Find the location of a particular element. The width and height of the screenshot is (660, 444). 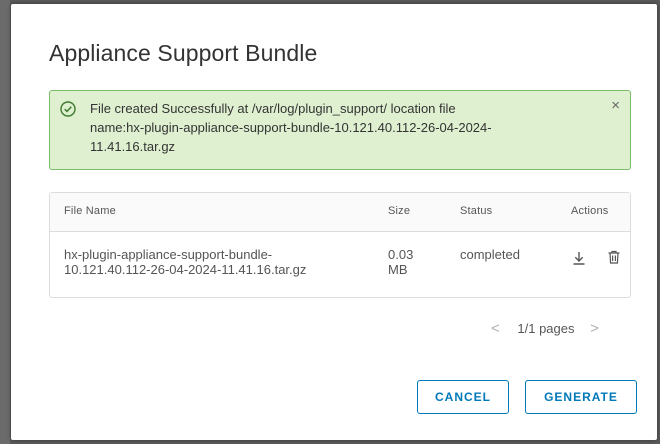

cancel-button: CANCEL is located at coordinates (463, 397).